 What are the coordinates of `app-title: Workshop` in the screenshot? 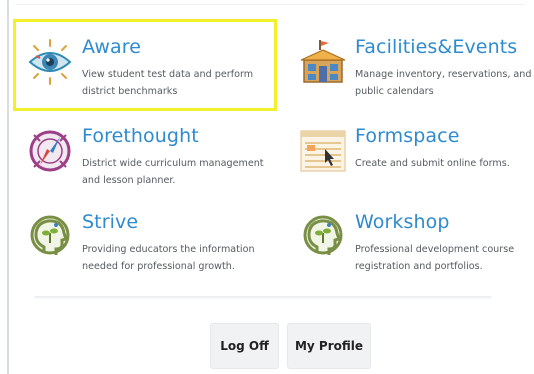 It's located at (402, 222).